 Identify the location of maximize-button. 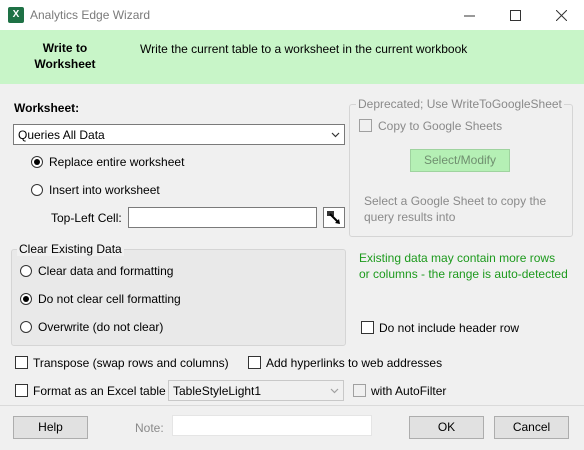
(515, 15).